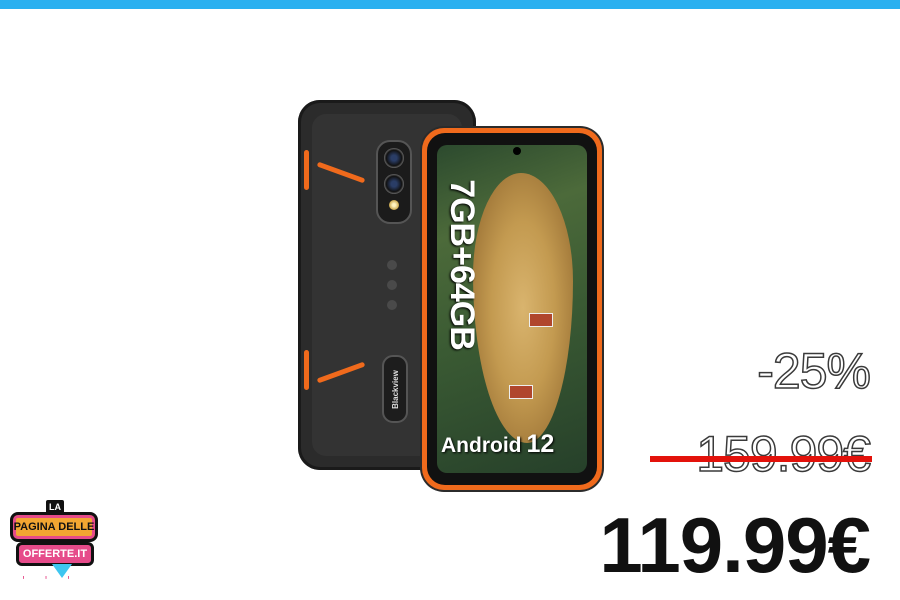  I want to click on top-accent-bar, so click(450, 4).